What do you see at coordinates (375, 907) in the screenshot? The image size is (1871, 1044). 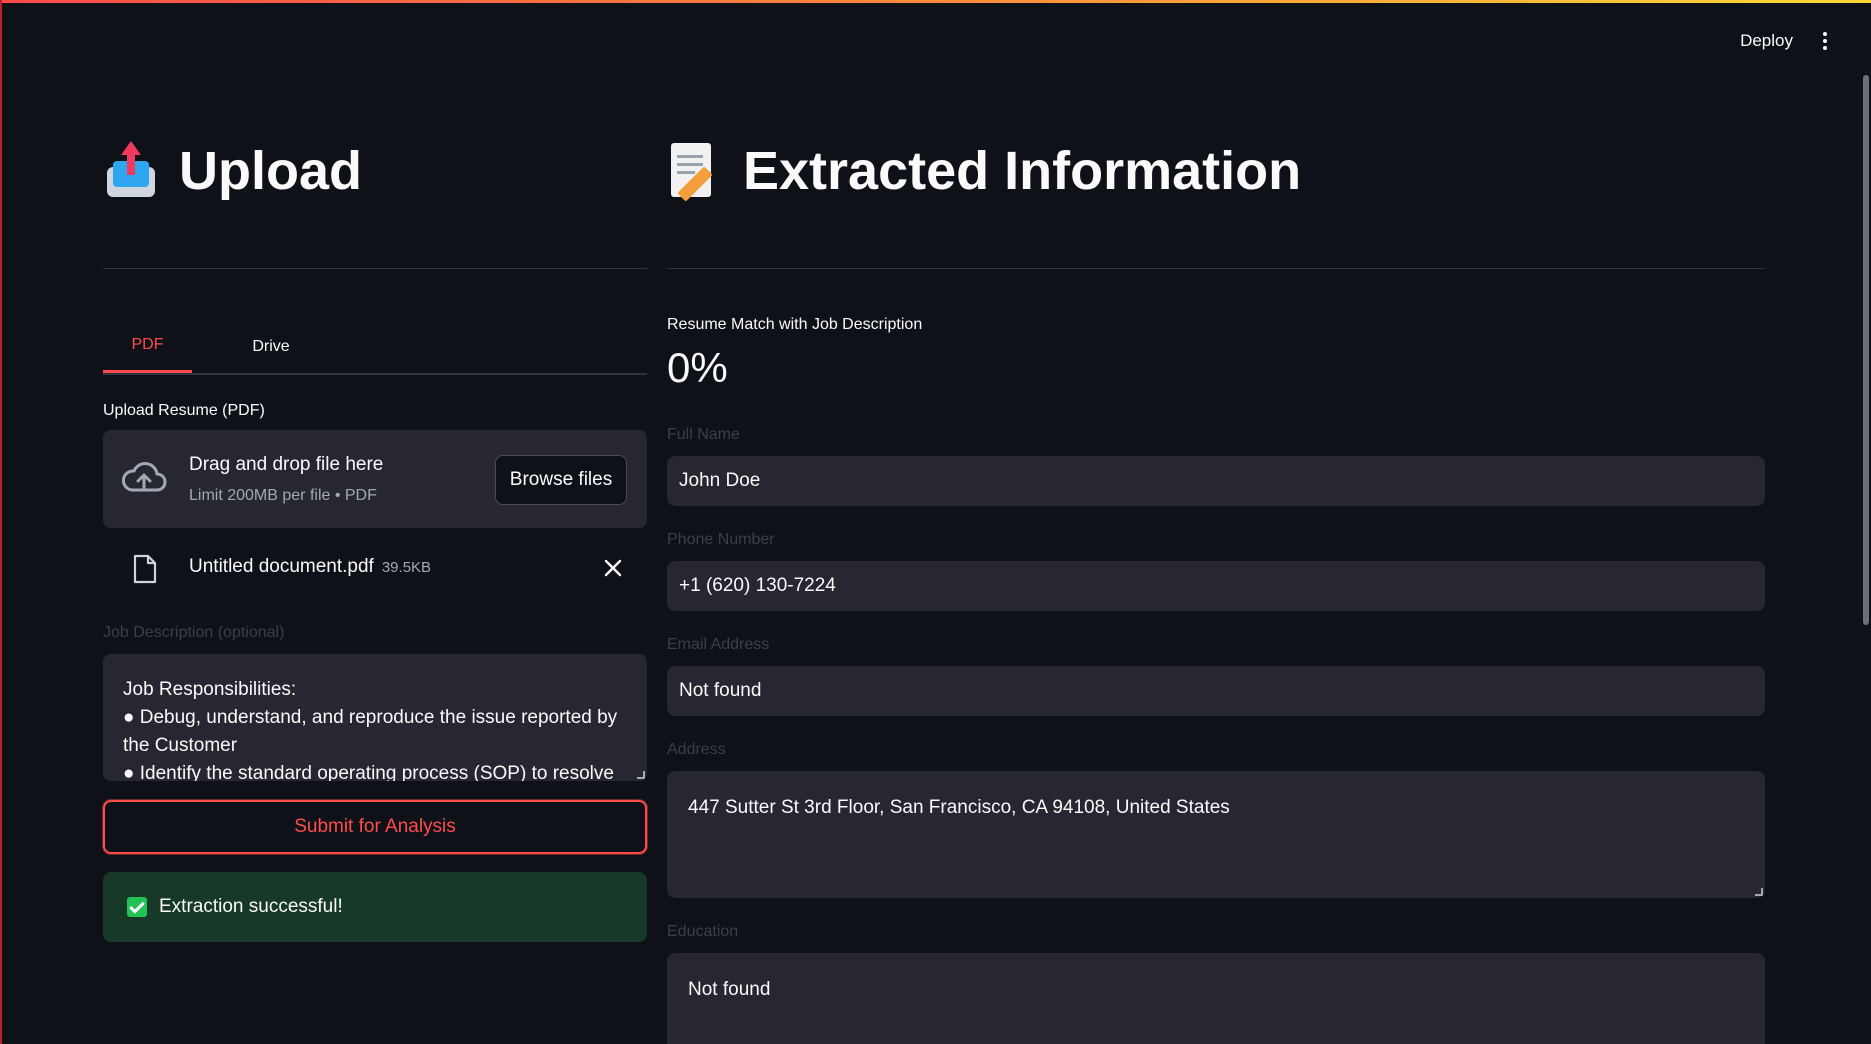 I see `success-alert: Extraction successful!` at bounding box center [375, 907].